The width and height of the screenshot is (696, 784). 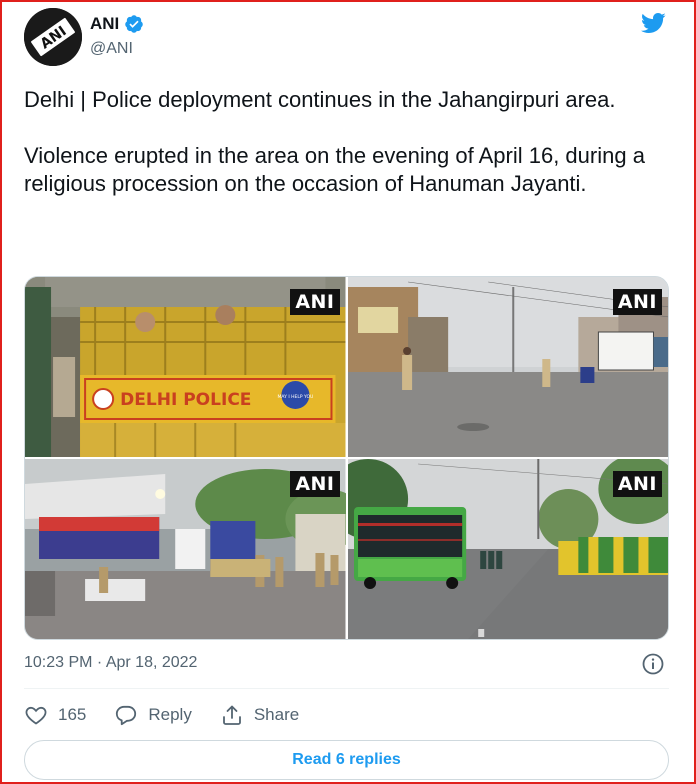 I want to click on like-count: 165, so click(x=72, y=714).